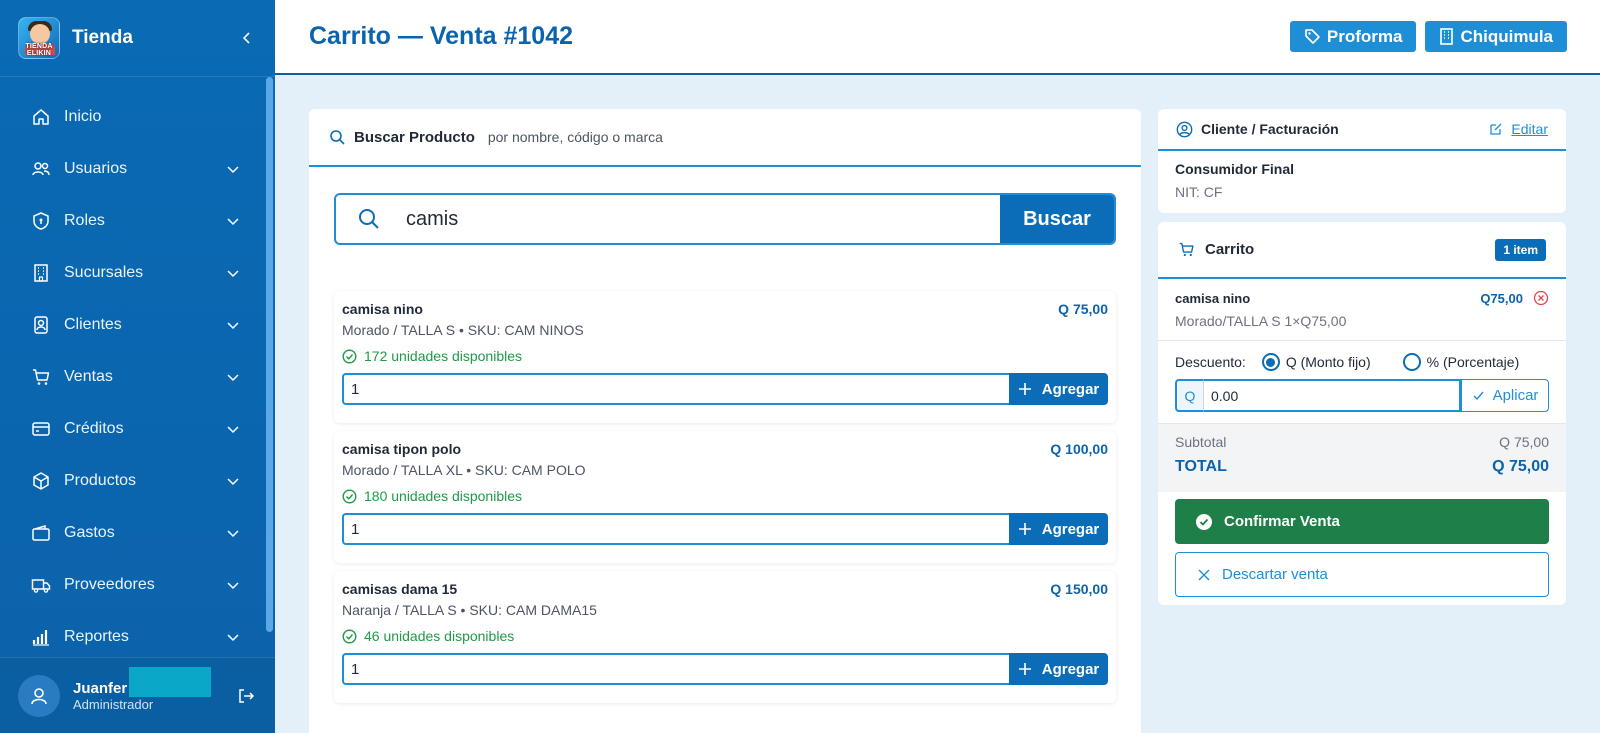 This screenshot has width=1600, height=733. I want to click on collapse-sidebar-button, so click(247, 38).